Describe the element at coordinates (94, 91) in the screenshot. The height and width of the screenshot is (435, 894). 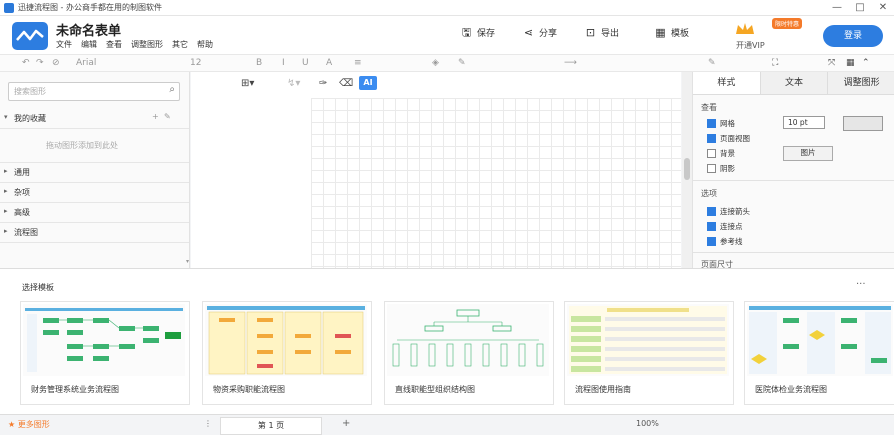
I see `shape-search-input: 搜索图形 ⌕` at that location.